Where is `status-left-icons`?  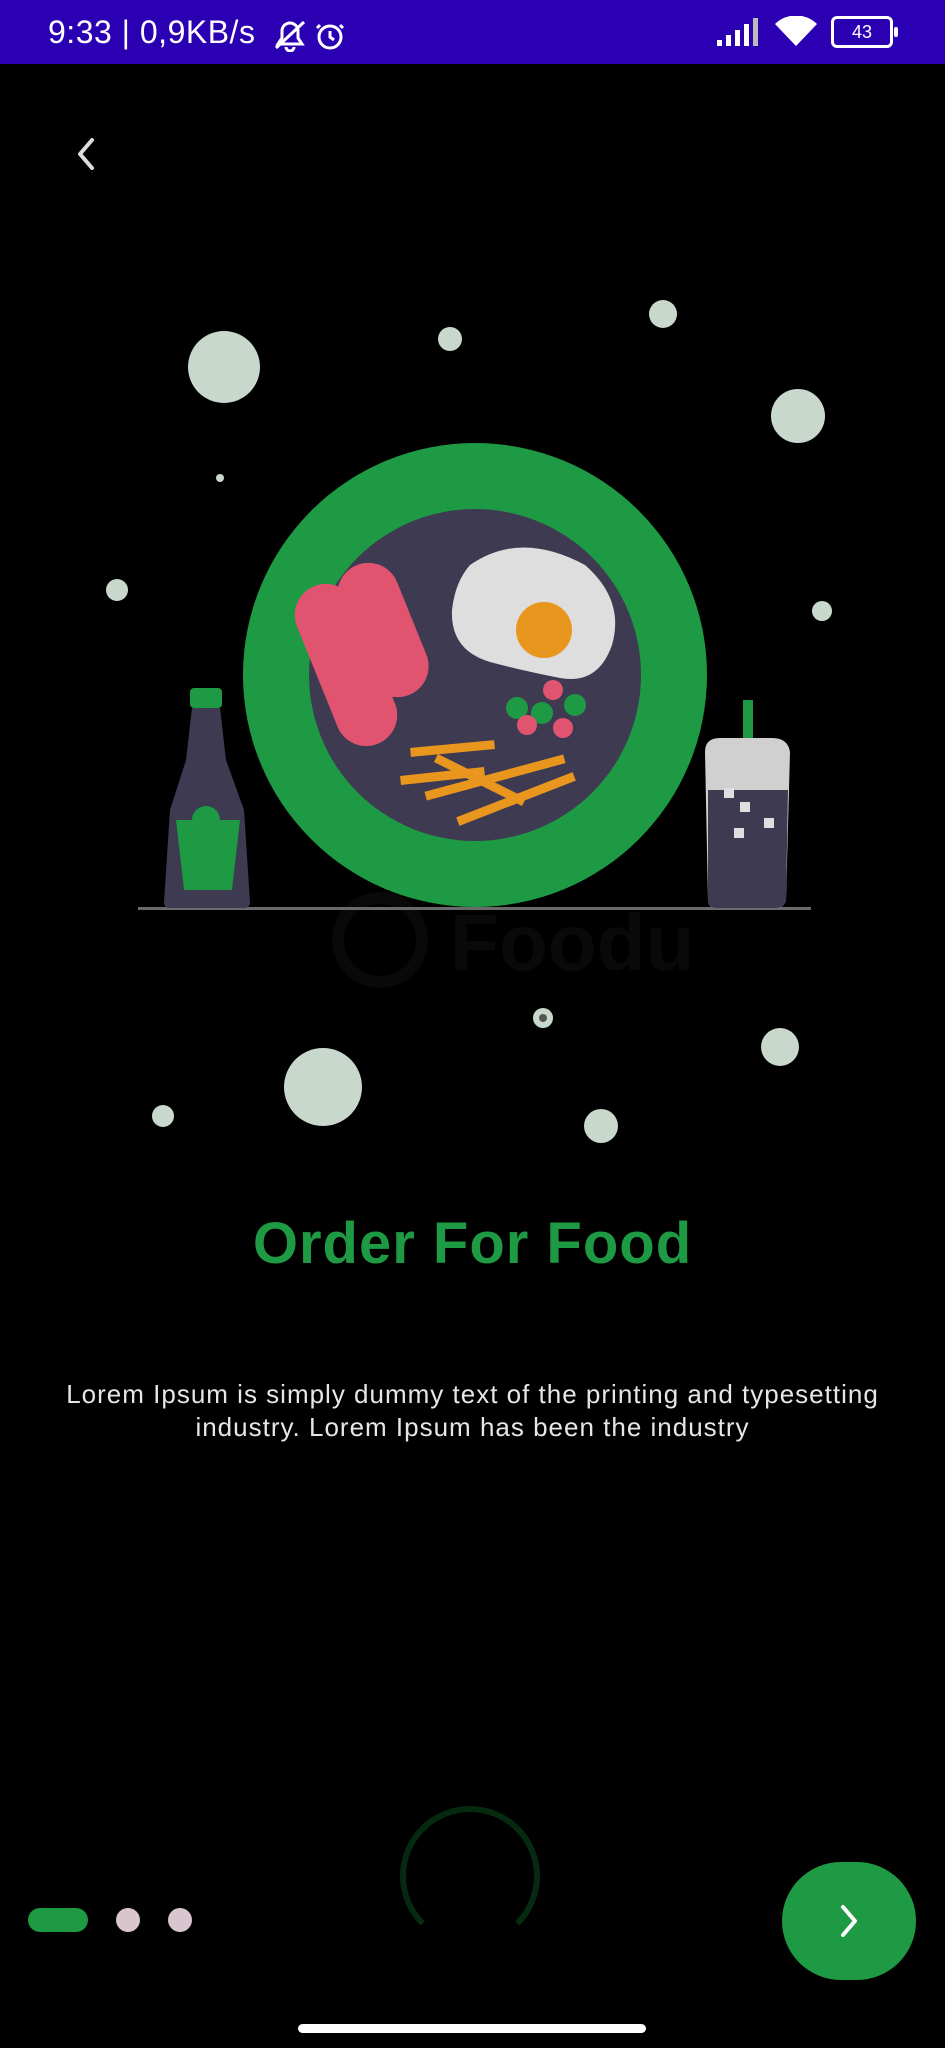 status-left-icons is located at coordinates (312, 38).